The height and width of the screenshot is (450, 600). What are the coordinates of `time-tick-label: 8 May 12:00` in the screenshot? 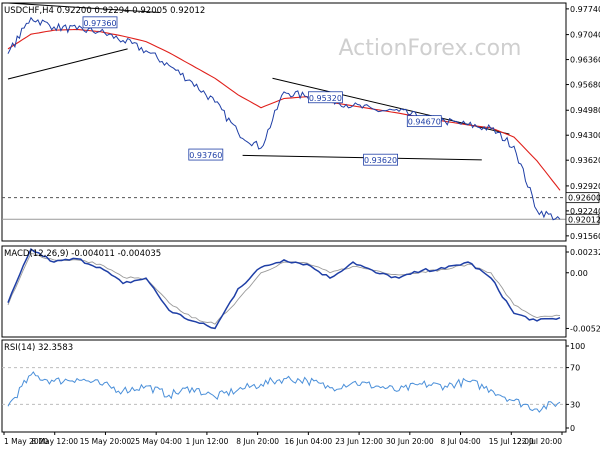 It's located at (54, 441).